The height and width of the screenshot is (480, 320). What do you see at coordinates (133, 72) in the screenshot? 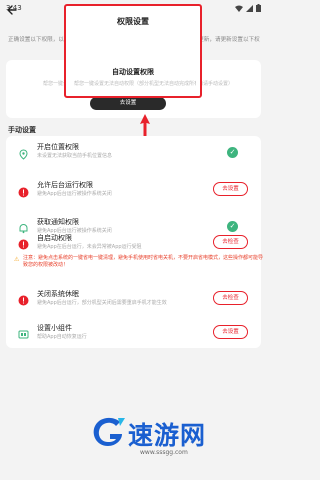
I see `dialog-subtitle: 自动设置权限` at bounding box center [133, 72].